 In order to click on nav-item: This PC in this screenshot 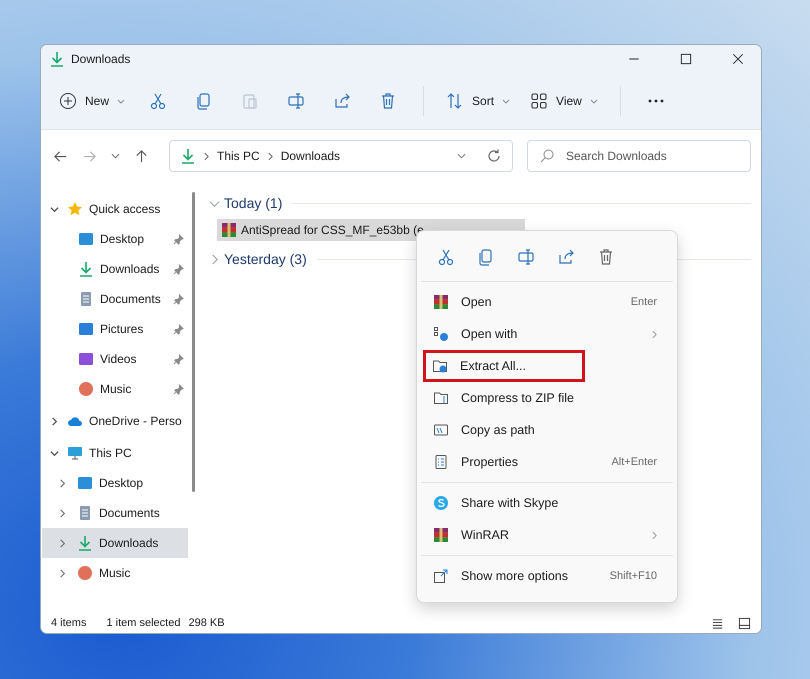, I will do `click(115, 453)`.